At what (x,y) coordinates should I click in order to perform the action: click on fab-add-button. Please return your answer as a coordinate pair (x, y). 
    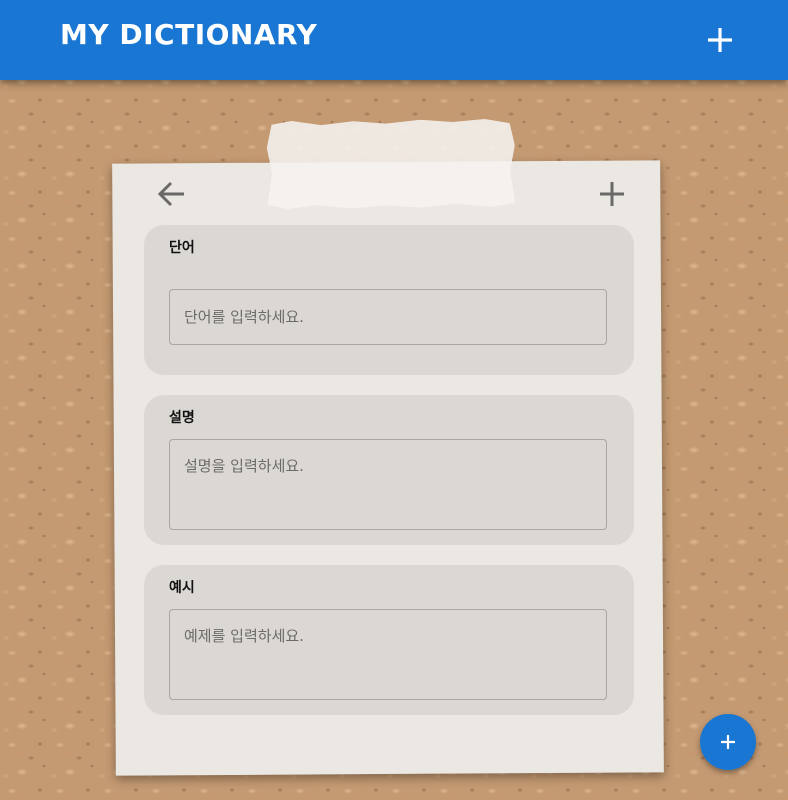
    Looking at the image, I should click on (728, 742).